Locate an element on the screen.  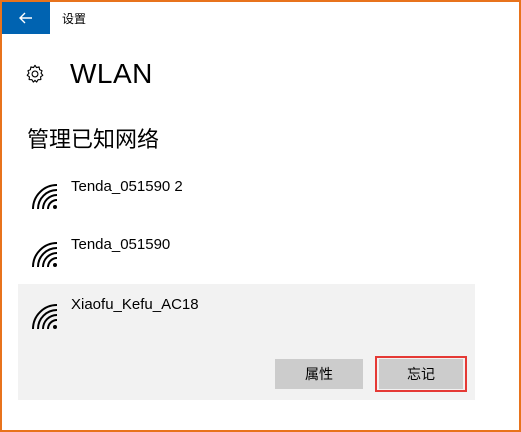
network-item: Tenda_051590 2 is located at coordinates (246, 206).